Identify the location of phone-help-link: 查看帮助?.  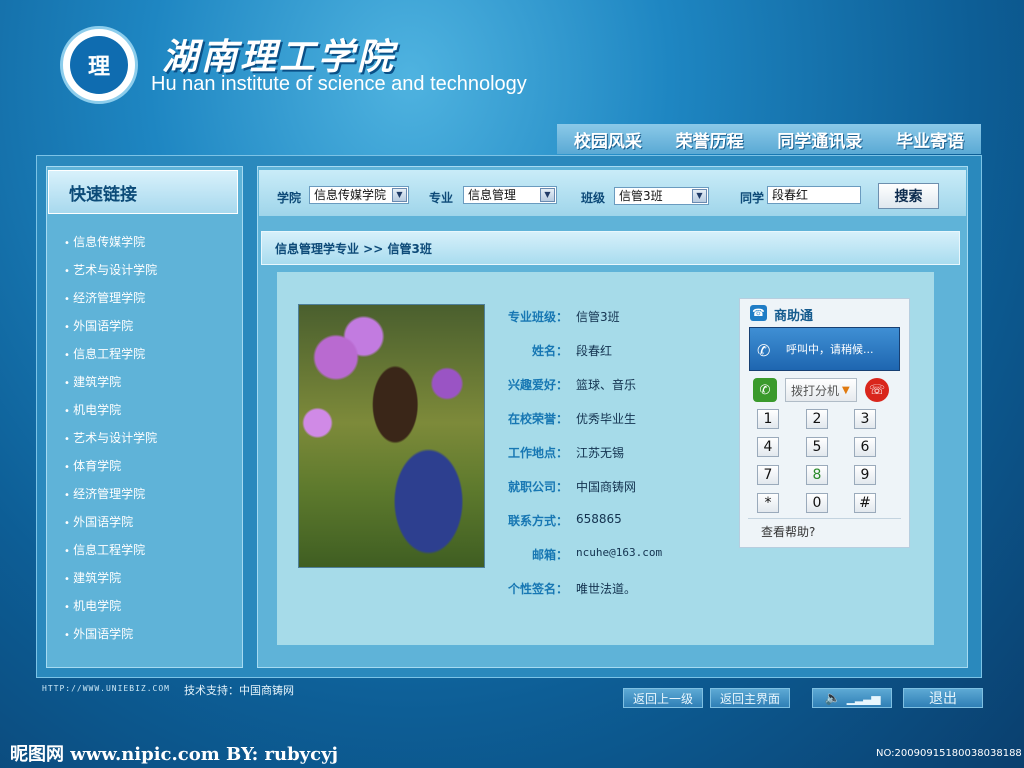
(788, 531).